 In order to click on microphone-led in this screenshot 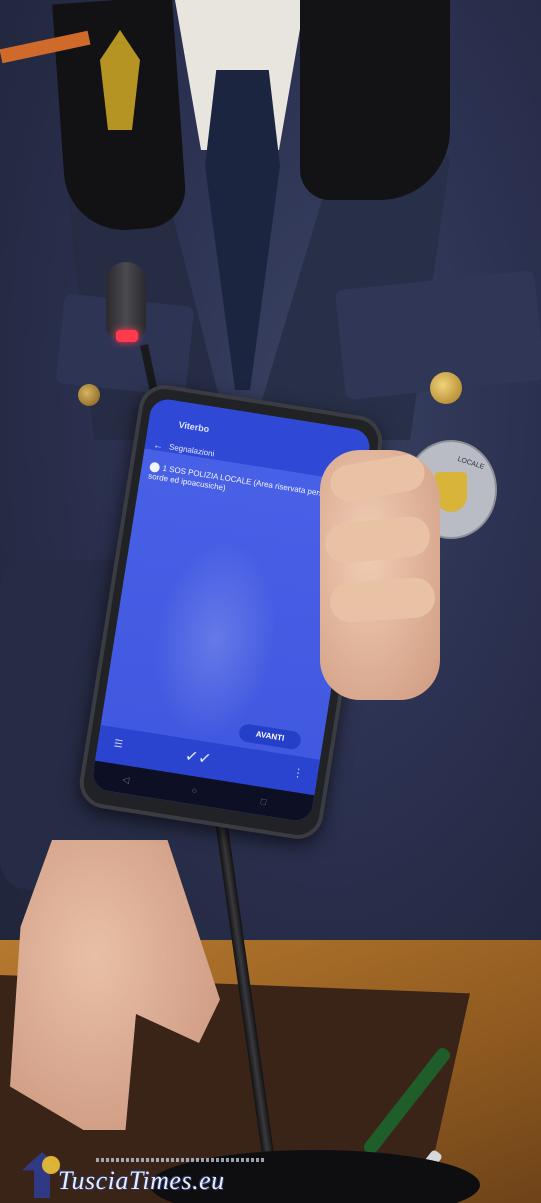, I will do `click(127, 336)`.